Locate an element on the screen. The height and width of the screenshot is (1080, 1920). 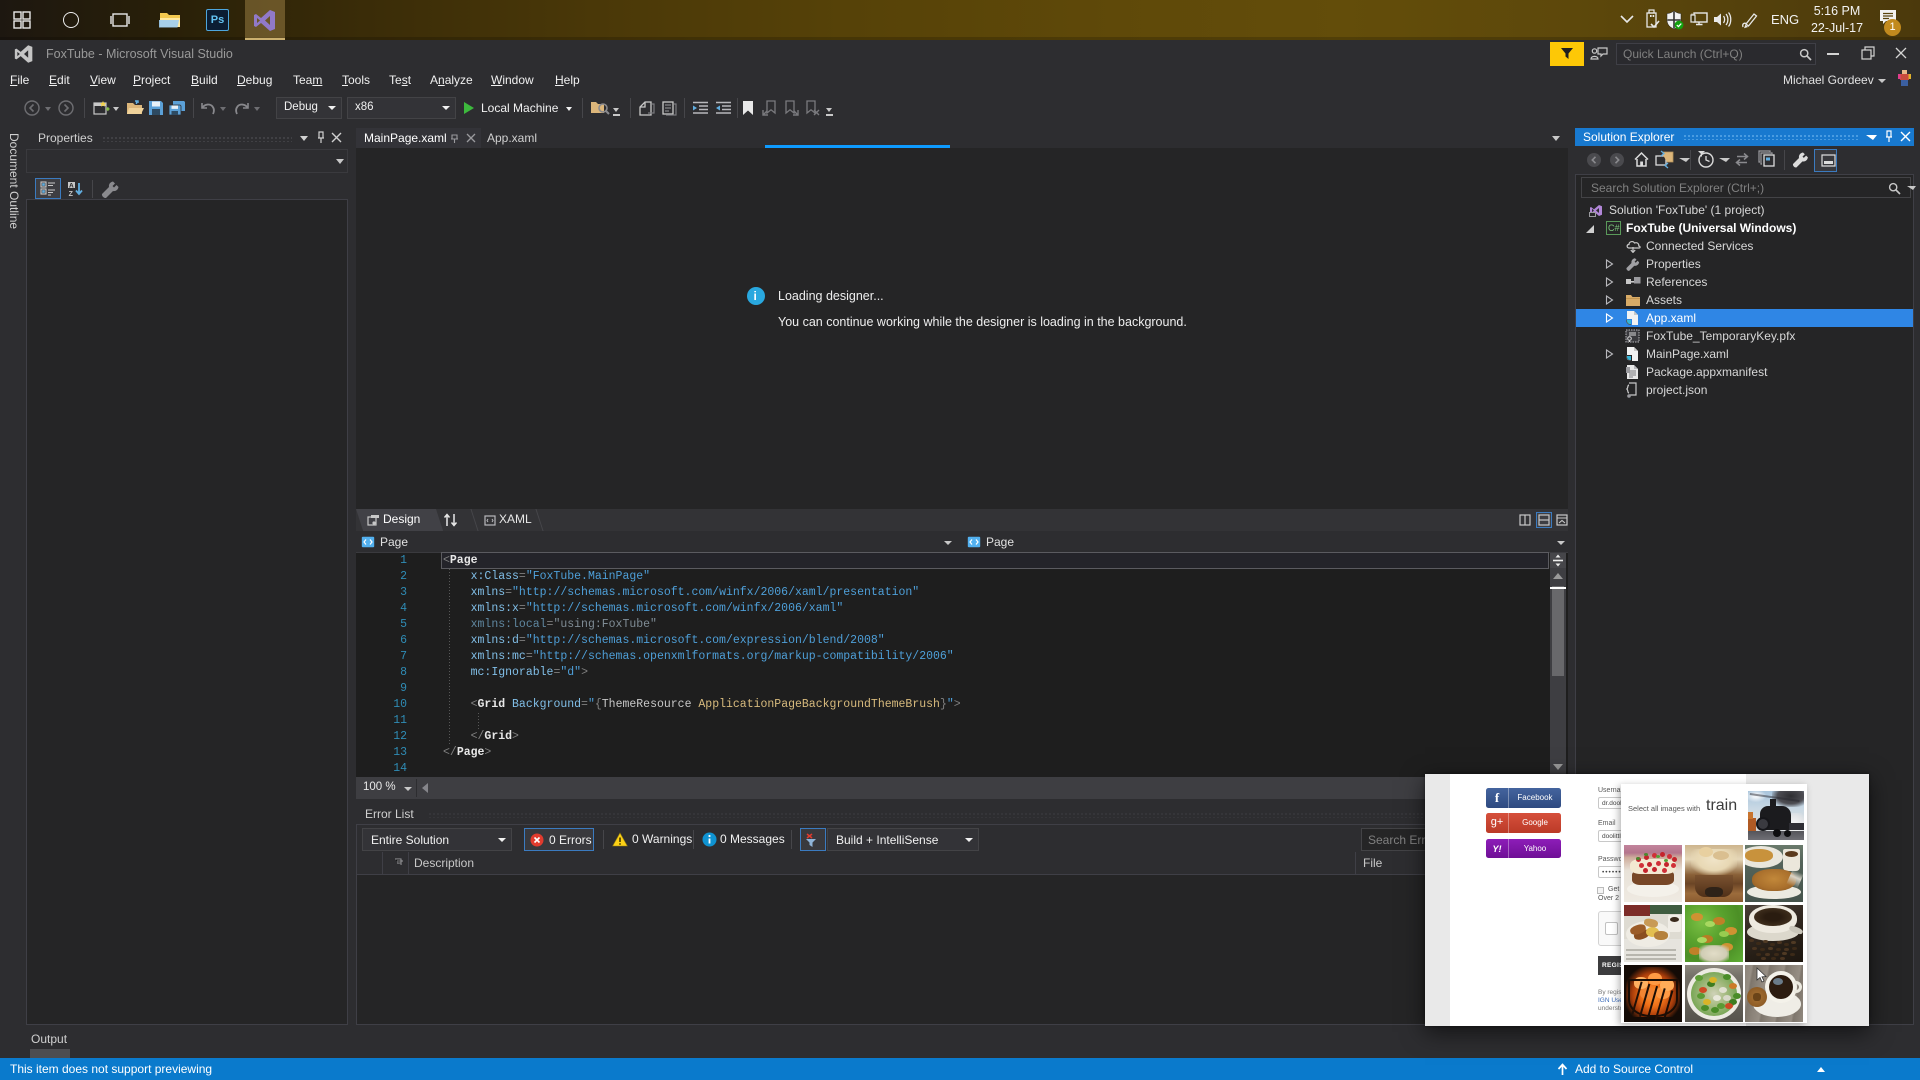
svg-text: Z is located at coordinates (71, 194).